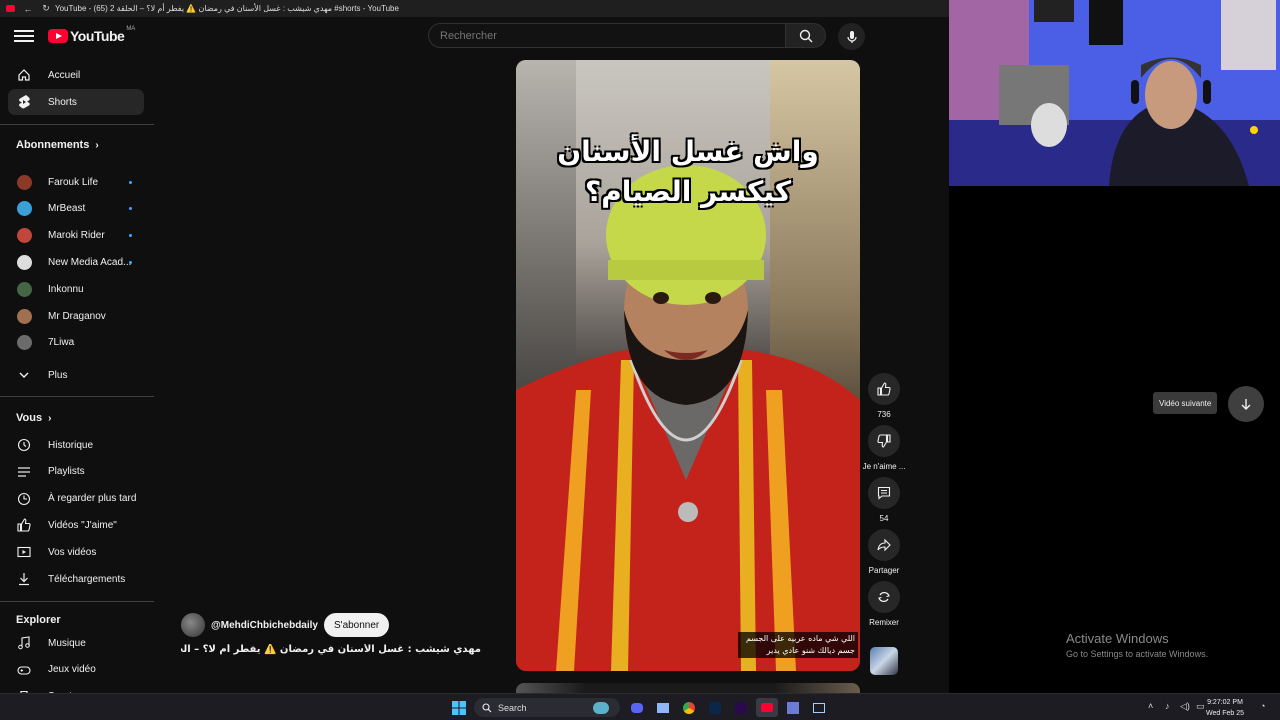 Image resolution: width=1280 pixels, height=720 pixels. Describe the element at coordinates (29, 418) in the screenshot. I see `you-title: Vous` at that location.